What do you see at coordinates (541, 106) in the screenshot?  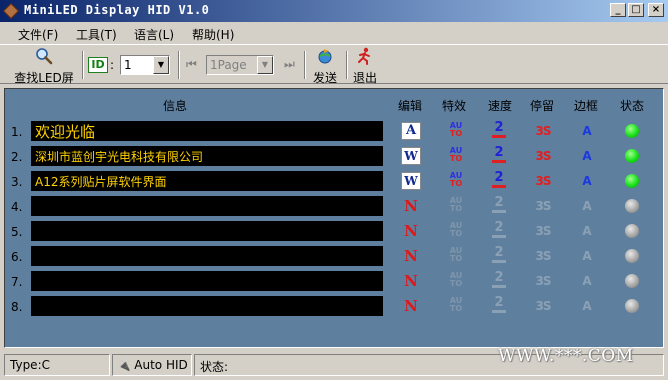 I see `column-header-stay: 停留` at bounding box center [541, 106].